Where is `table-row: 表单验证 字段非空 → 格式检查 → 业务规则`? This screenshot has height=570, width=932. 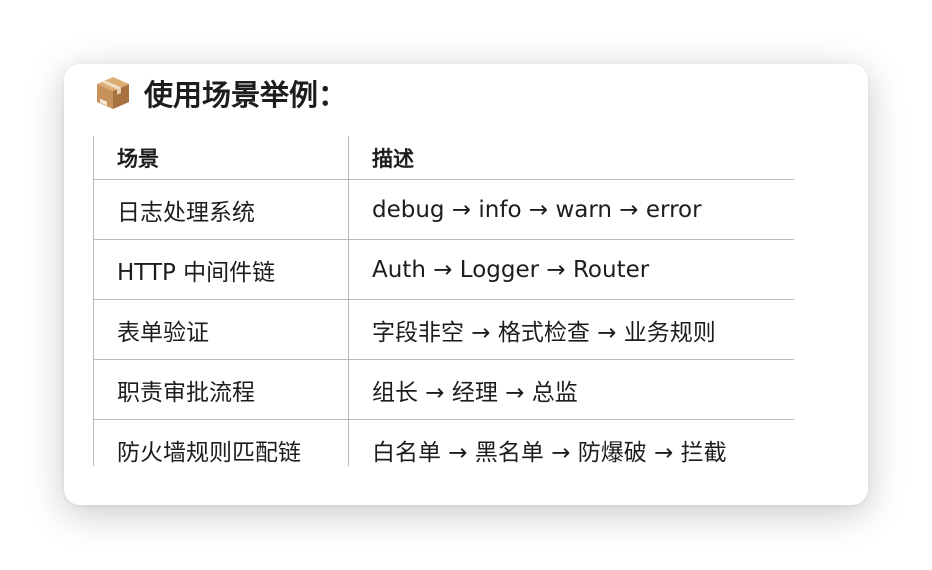
table-row: 表单验证 字段非空 → 格式检查 → 业务规则 is located at coordinates (443, 329).